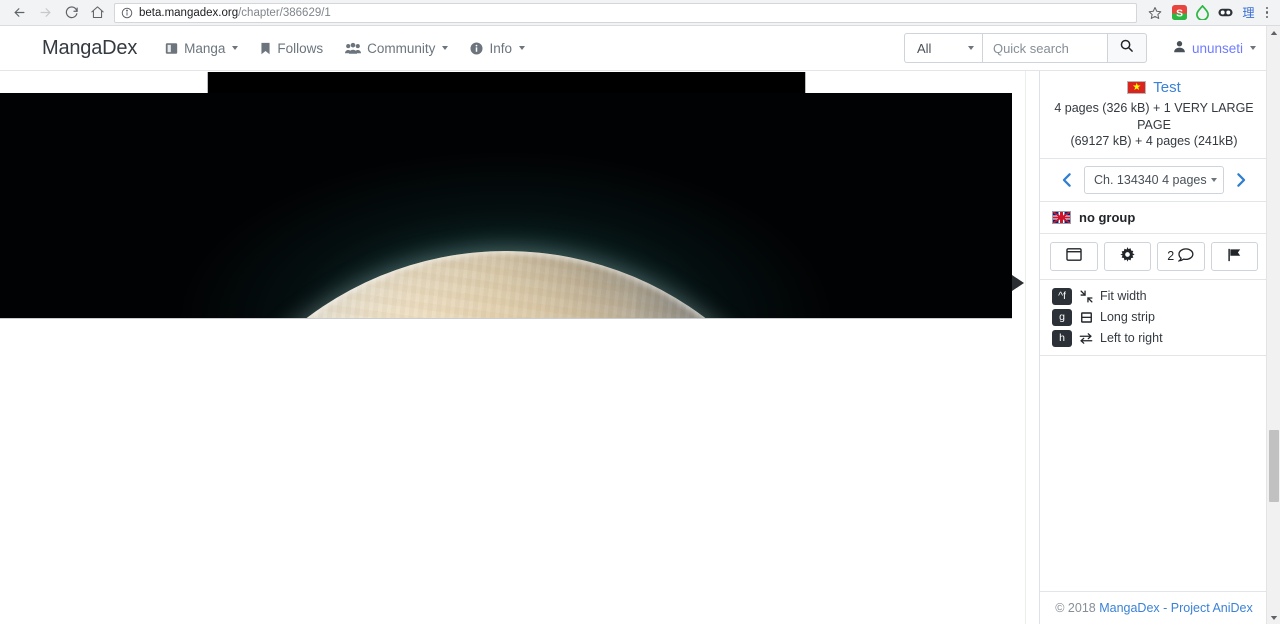  Describe the element at coordinates (1150, 179) in the screenshot. I see `chapter-select-value: Ch. 134340 4 pages` at that location.